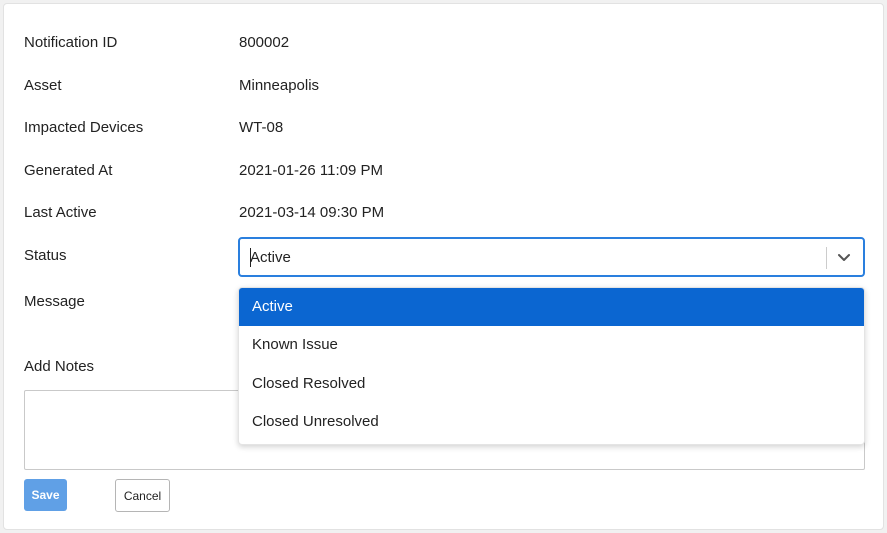  Describe the element at coordinates (312, 212) in the screenshot. I see `last-active-value: 2021-03-14 09:30 PM` at that location.